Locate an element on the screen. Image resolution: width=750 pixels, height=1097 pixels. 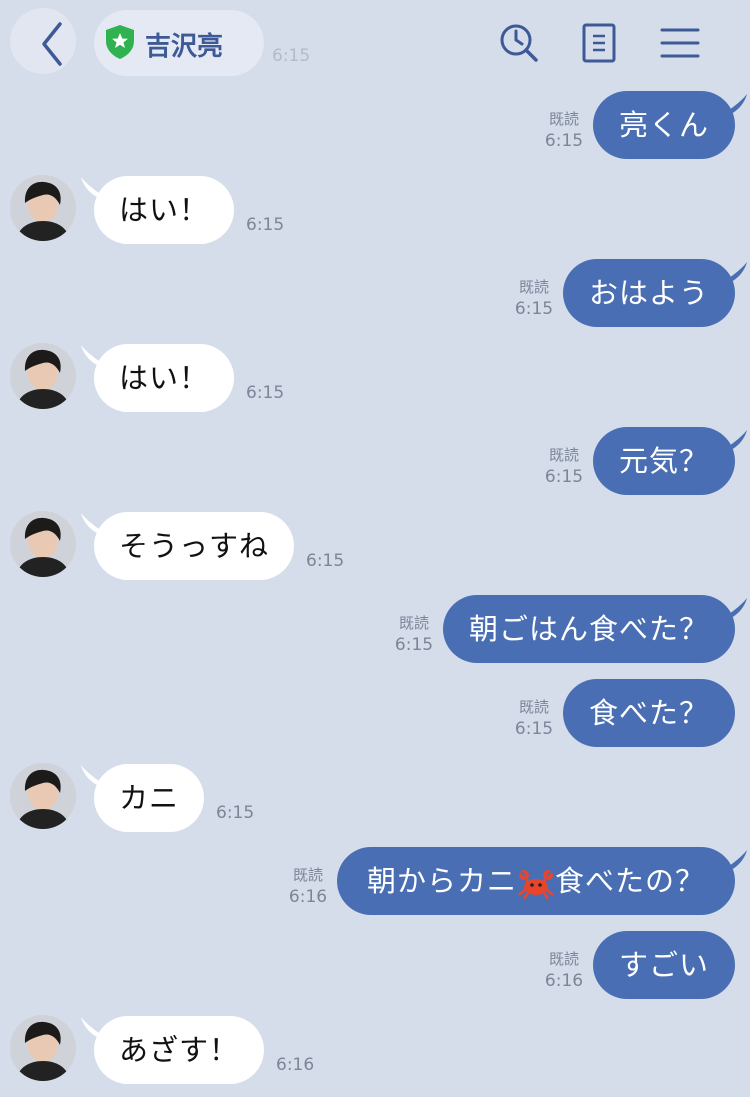
message-bubble: カニ is located at coordinates (149, 798).